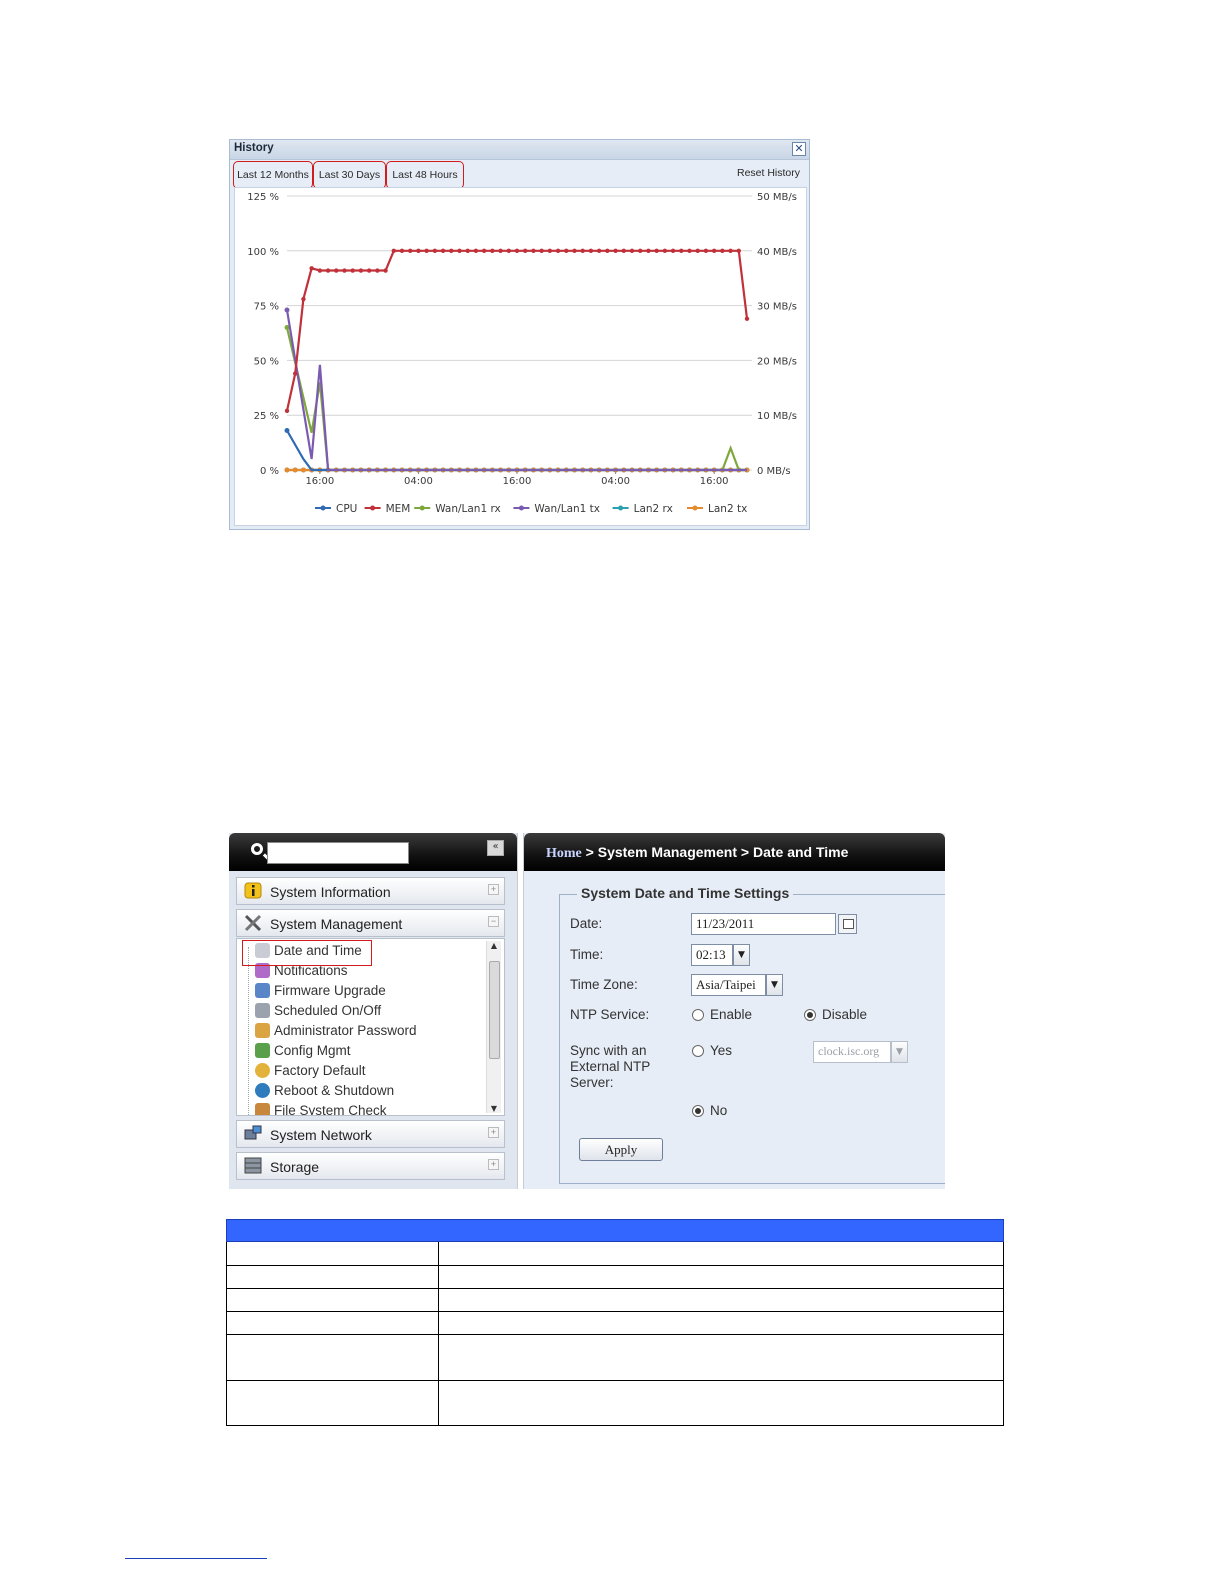 The image size is (1224, 1584). What do you see at coordinates (398, 509) in the screenshot?
I see `legend-label: MEM` at bounding box center [398, 509].